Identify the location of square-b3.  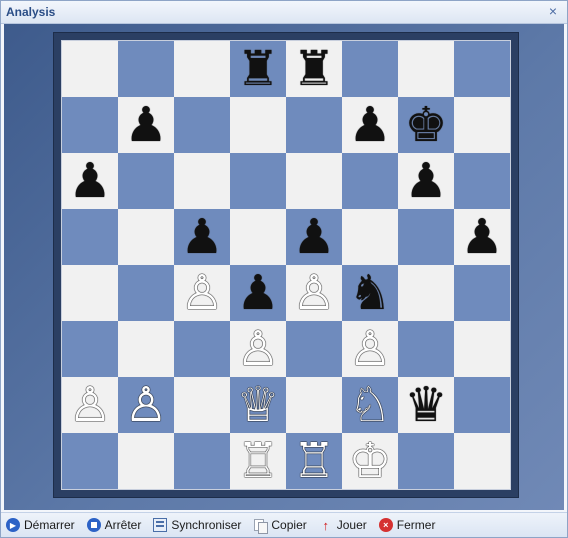
(146, 349).